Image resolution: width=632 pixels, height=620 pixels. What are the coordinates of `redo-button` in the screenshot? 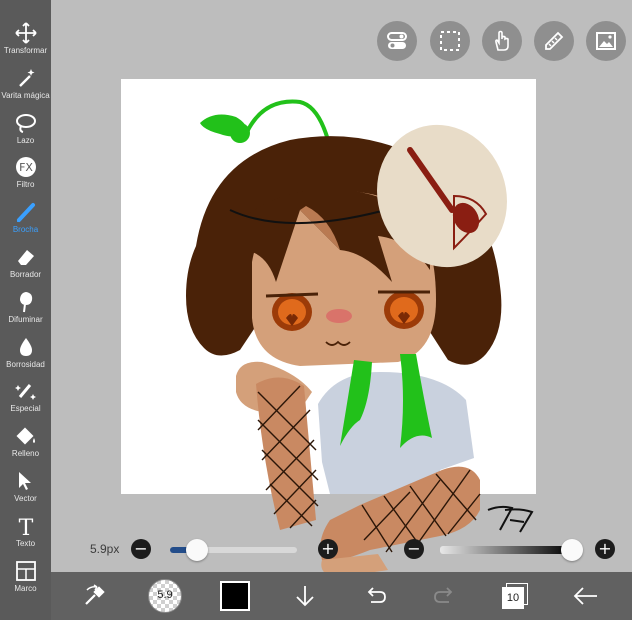 It's located at (445, 596).